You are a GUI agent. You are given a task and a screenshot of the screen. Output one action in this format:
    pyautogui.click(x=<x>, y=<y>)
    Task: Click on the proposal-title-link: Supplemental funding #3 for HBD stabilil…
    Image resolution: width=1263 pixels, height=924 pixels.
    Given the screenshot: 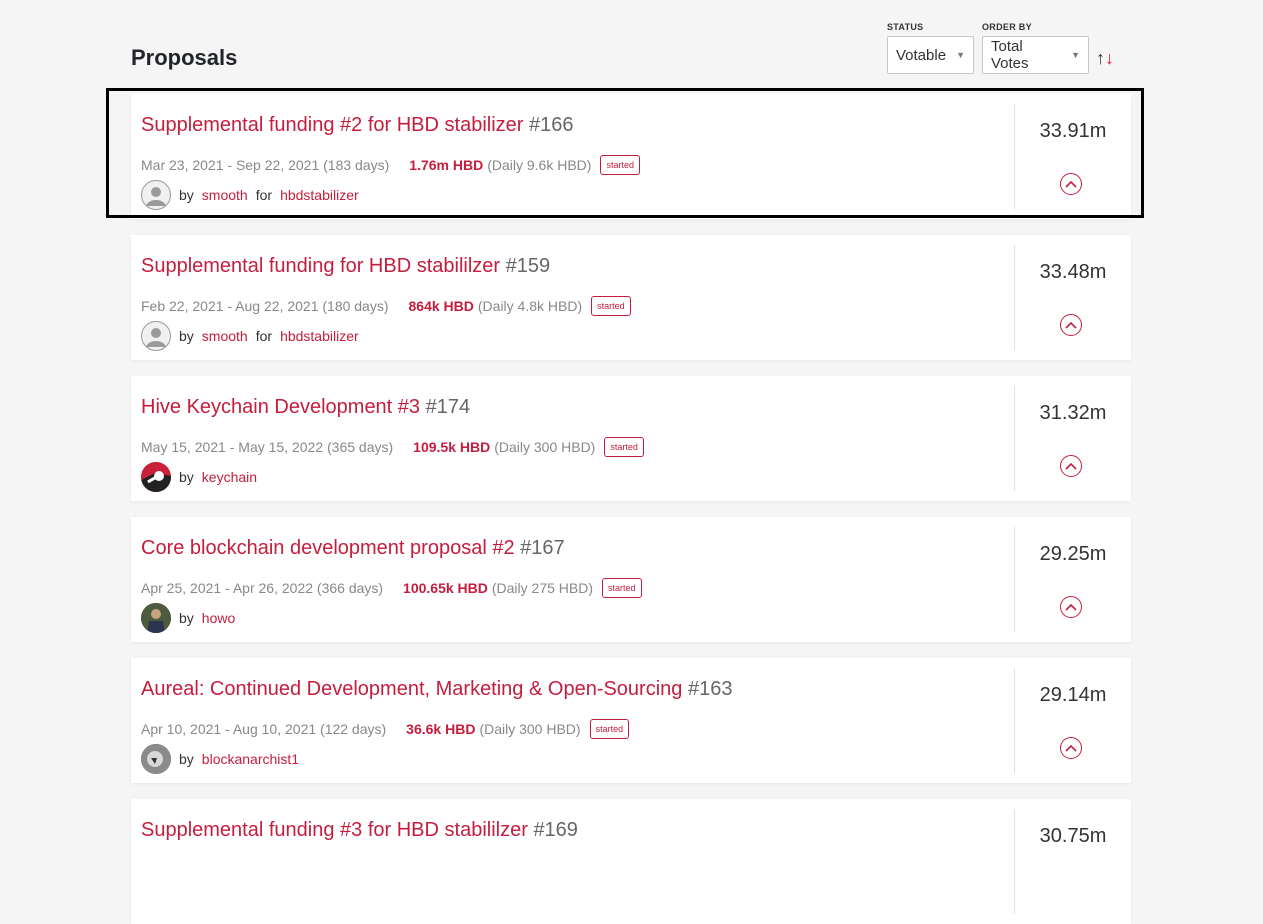 What is the action you would take?
    pyautogui.click(x=359, y=830)
    